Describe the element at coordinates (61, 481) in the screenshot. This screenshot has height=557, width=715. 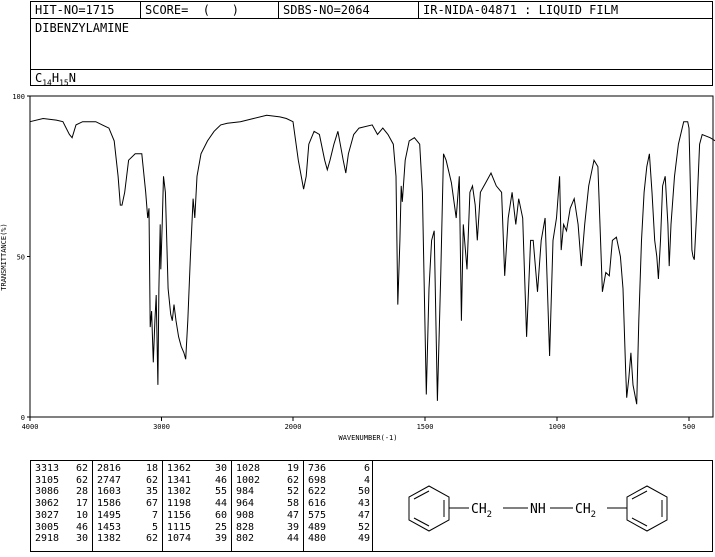
I see `peak-row: 3105 62` at that location.